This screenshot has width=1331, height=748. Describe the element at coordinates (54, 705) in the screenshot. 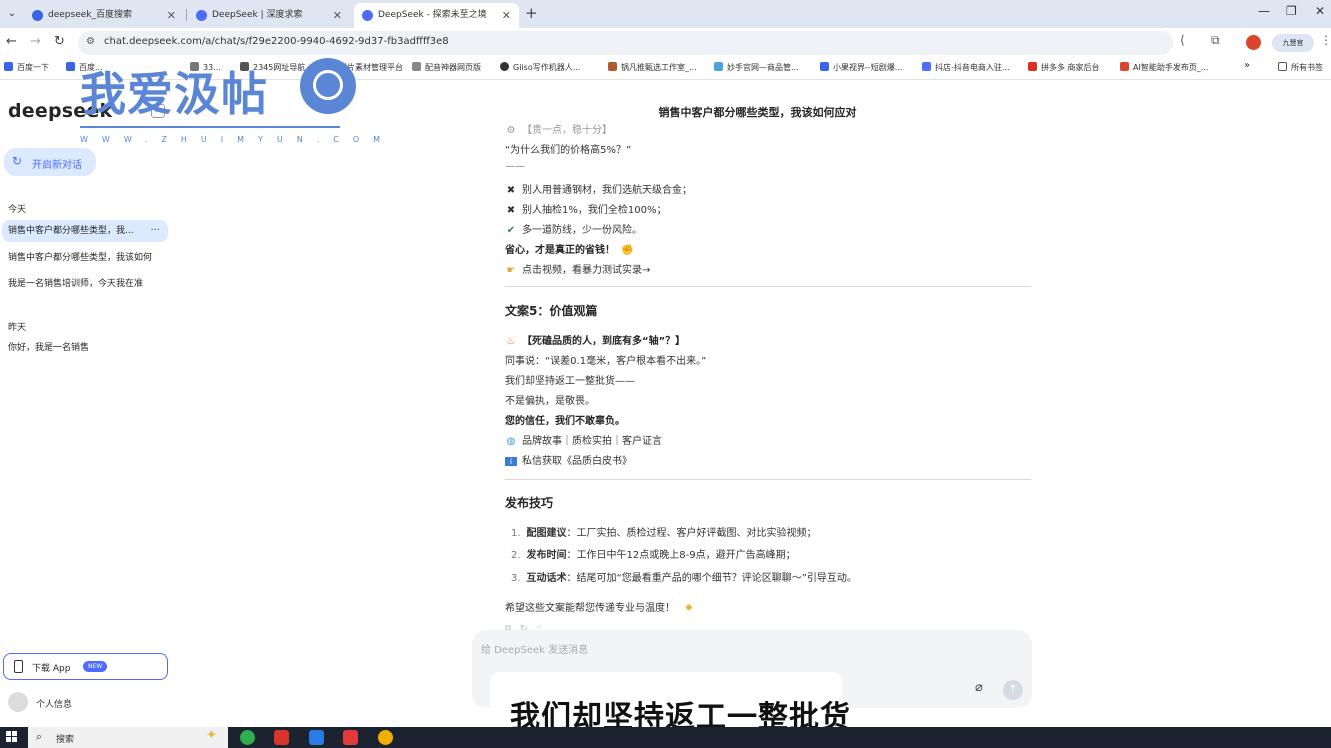

I see `profile-label: 个人信息` at that location.